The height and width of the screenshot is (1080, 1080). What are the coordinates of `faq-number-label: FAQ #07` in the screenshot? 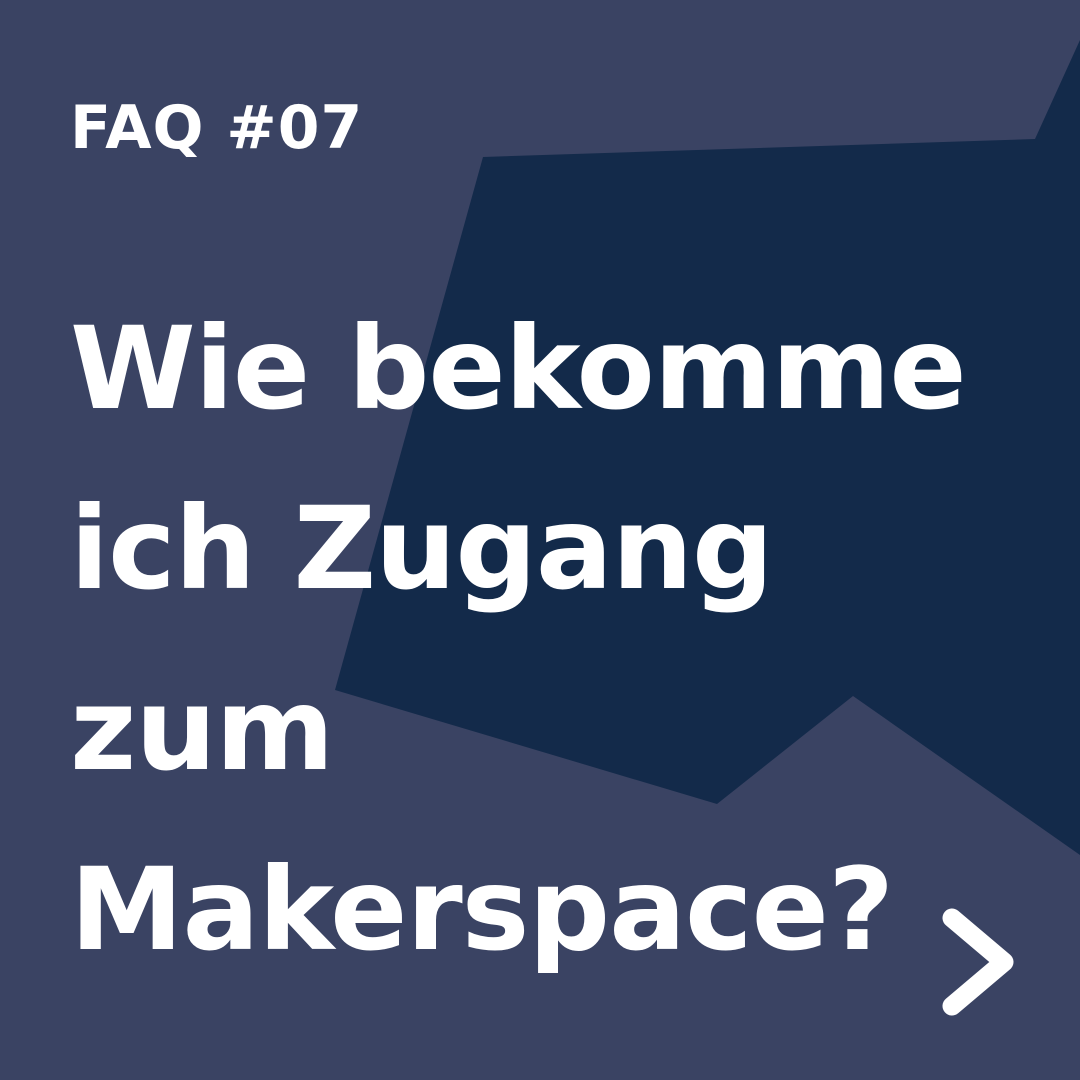 It's located at (217, 128).